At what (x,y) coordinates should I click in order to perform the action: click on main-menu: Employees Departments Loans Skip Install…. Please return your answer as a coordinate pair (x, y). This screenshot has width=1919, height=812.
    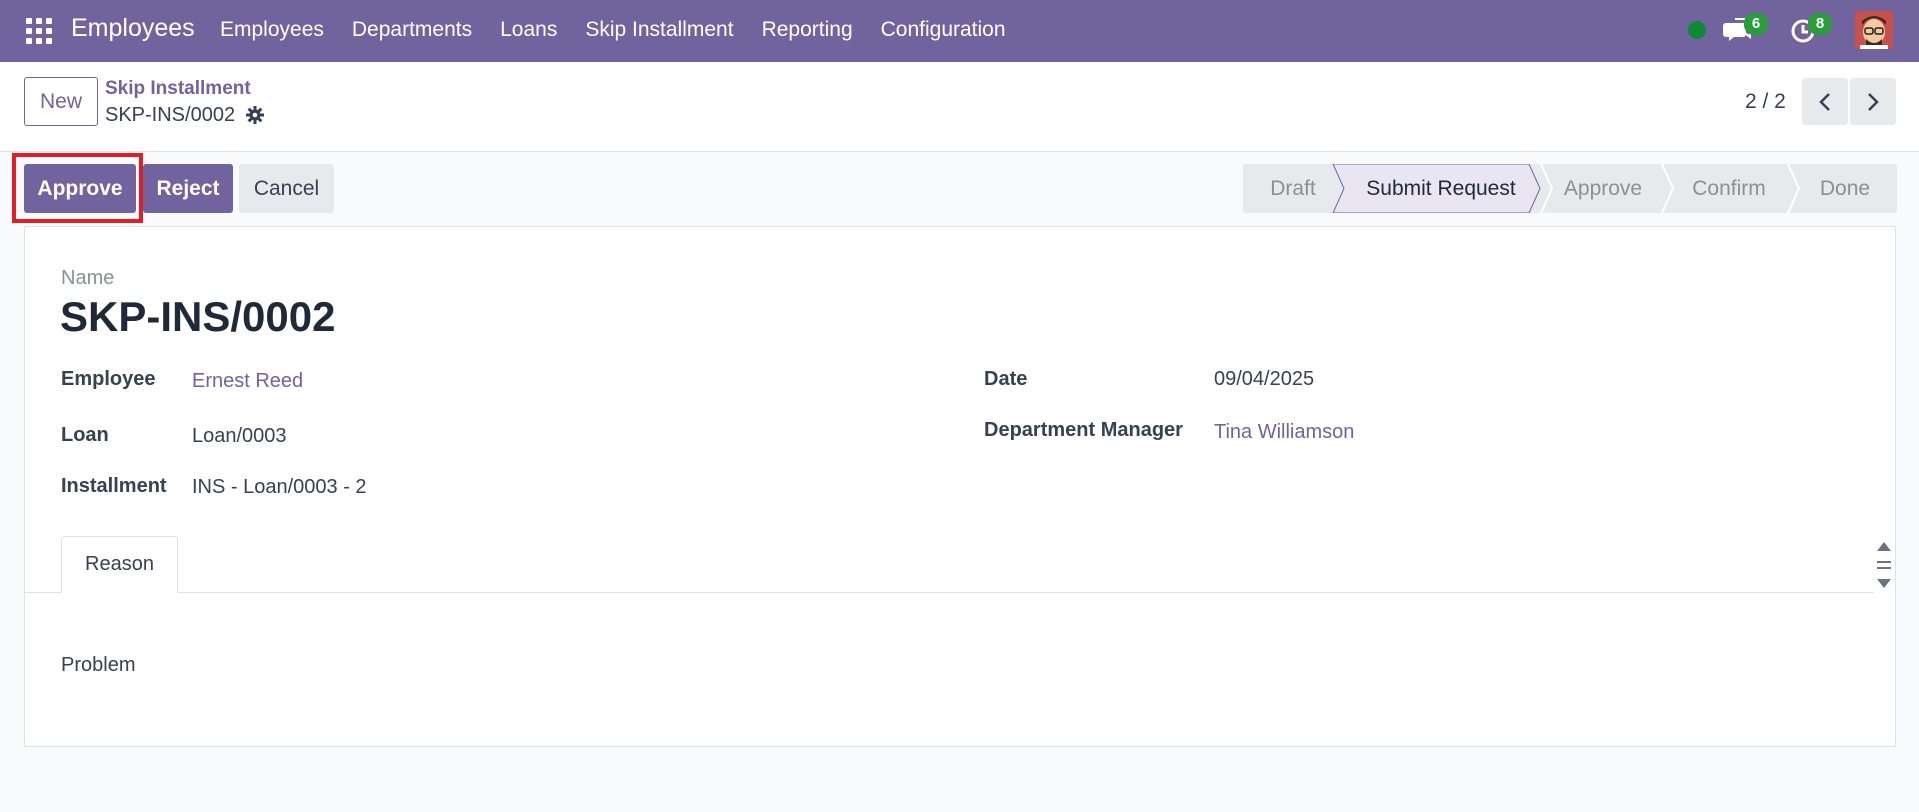
    Looking at the image, I should click on (627, 30).